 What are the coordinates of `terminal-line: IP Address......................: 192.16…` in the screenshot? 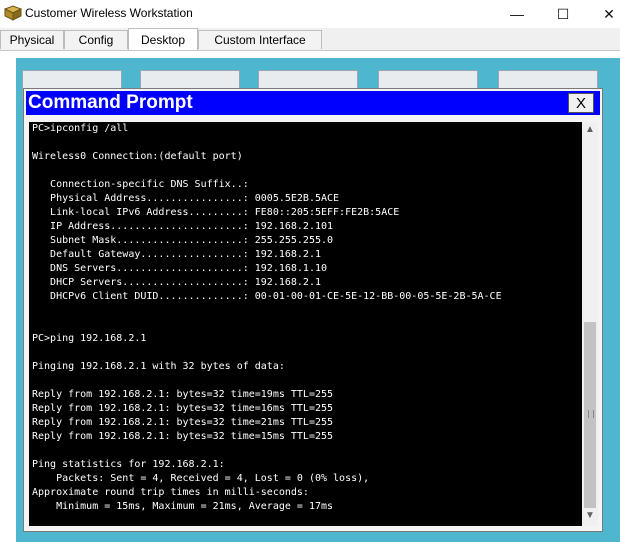 It's located at (183, 226).